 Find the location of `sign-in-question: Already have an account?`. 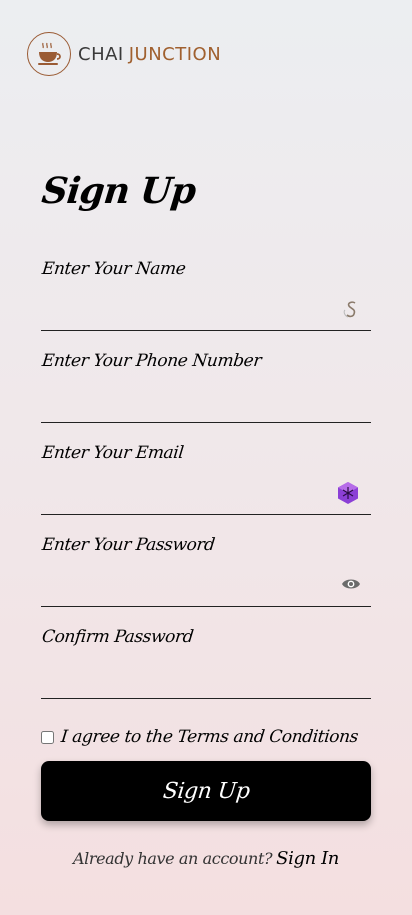

sign-in-question: Already have an account? is located at coordinates (172, 858).